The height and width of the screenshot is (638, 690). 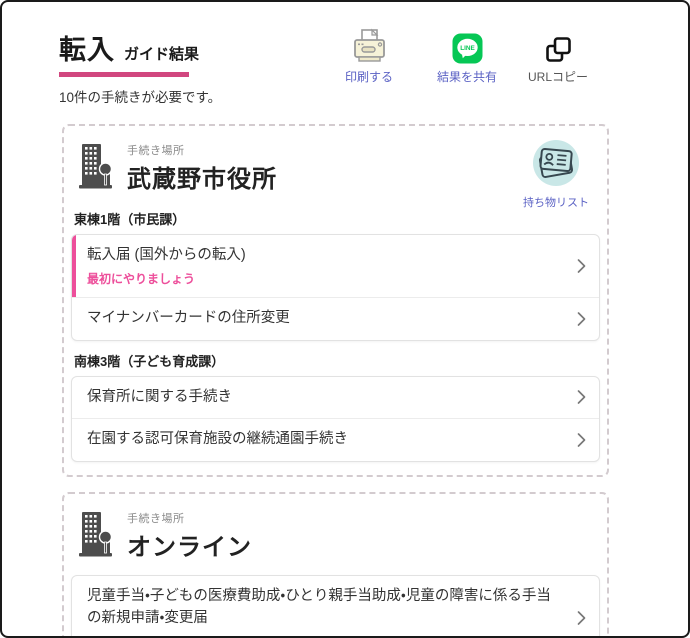 What do you see at coordinates (124, 74) in the screenshot?
I see `title-underline` at bounding box center [124, 74].